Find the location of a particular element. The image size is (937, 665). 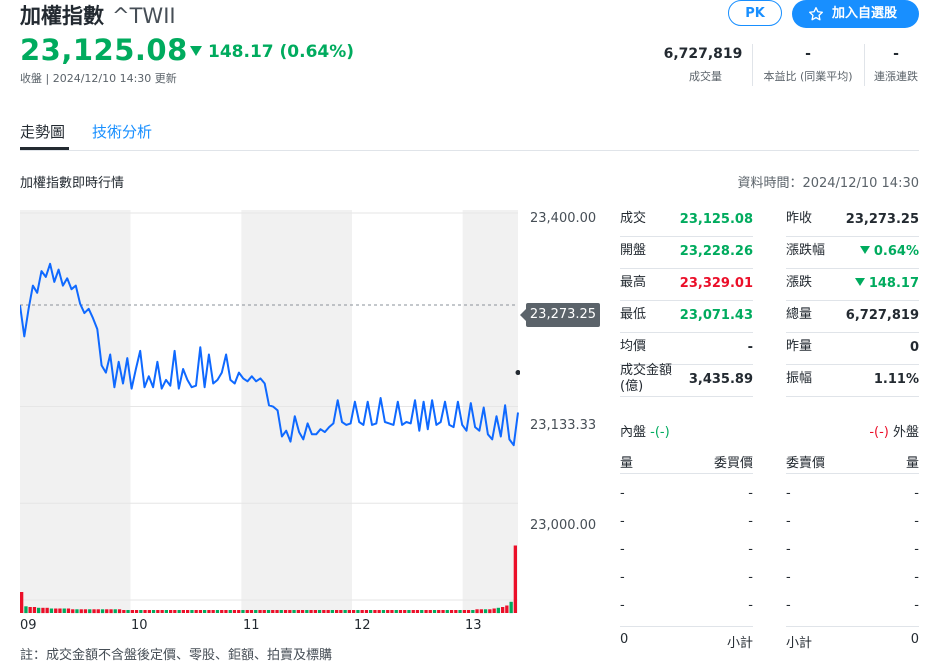

quote-value: 23,329.01 is located at coordinates (716, 283).